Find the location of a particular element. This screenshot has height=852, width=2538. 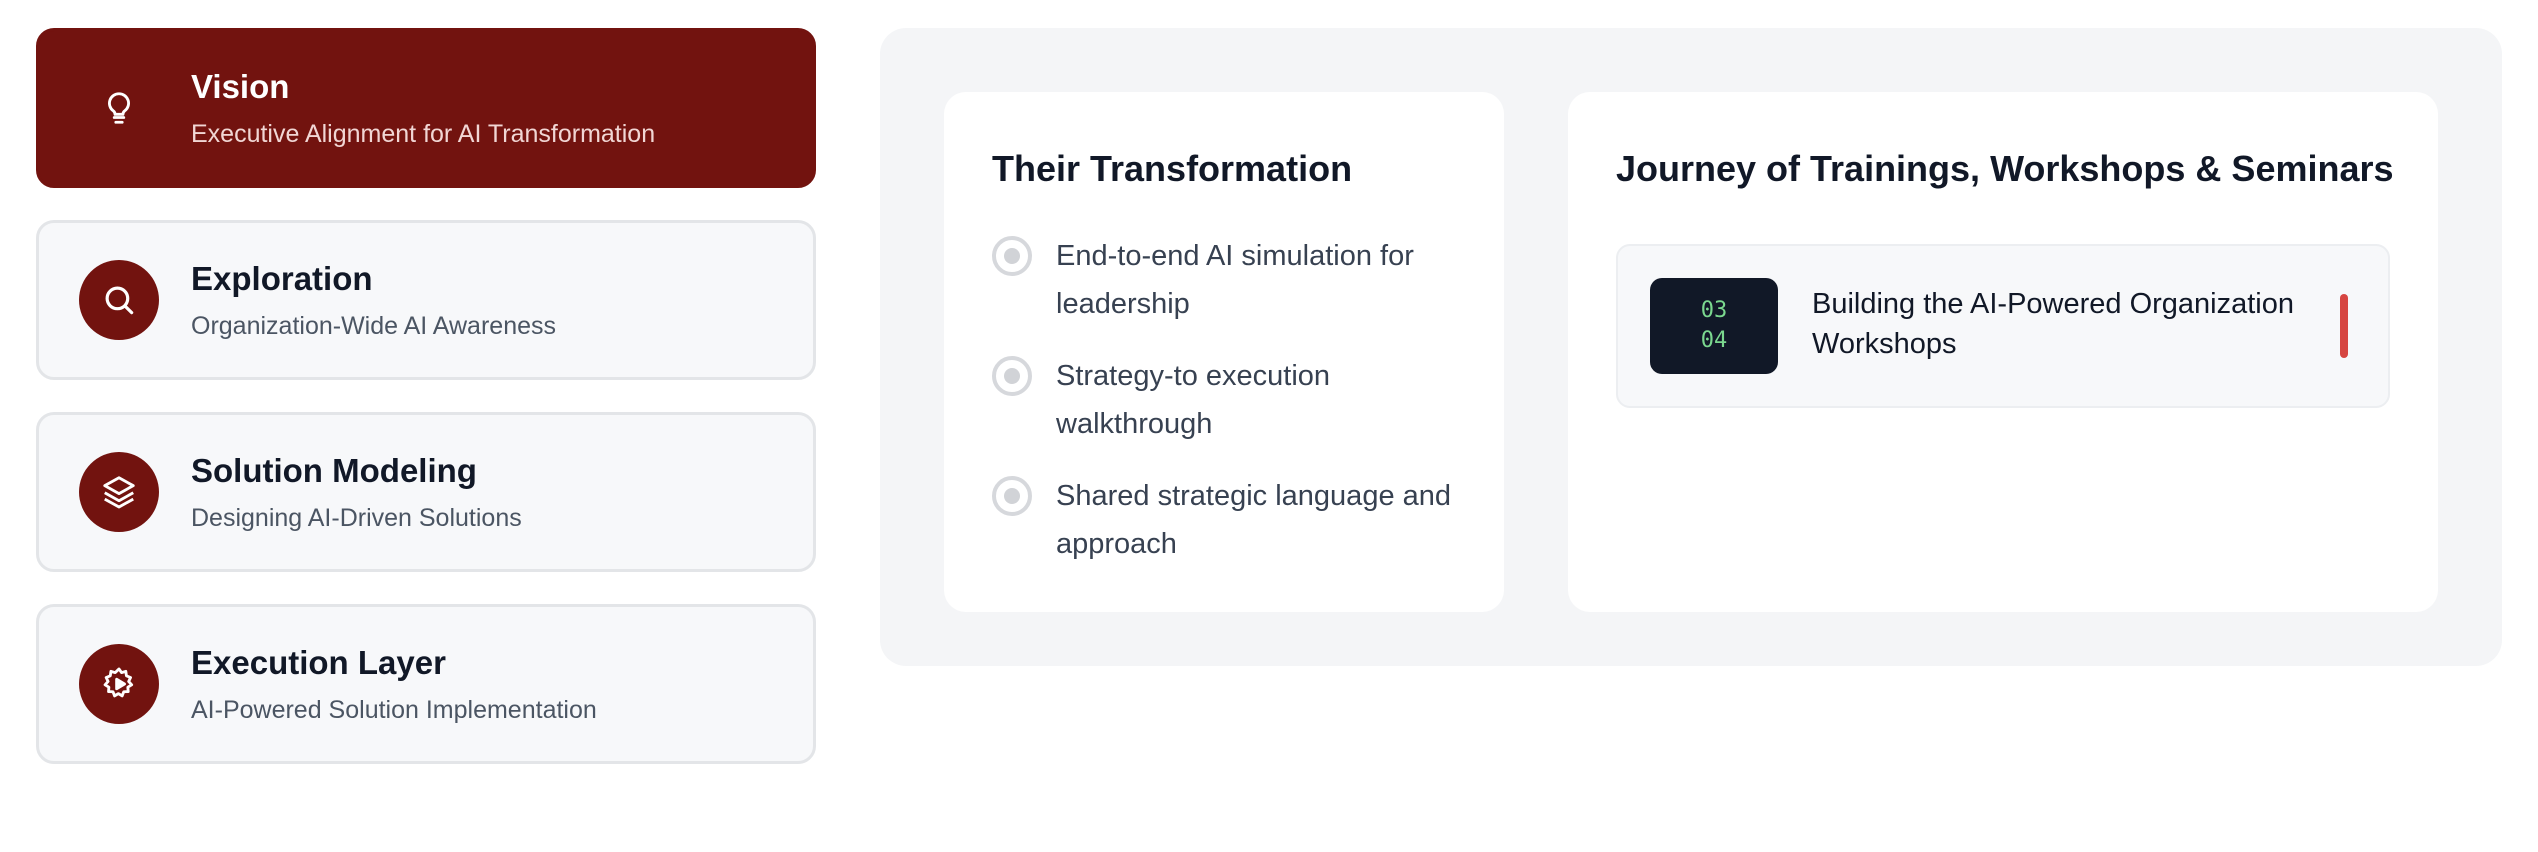

step-subtitle: AI-Powered Solution Implementation is located at coordinates (394, 710).